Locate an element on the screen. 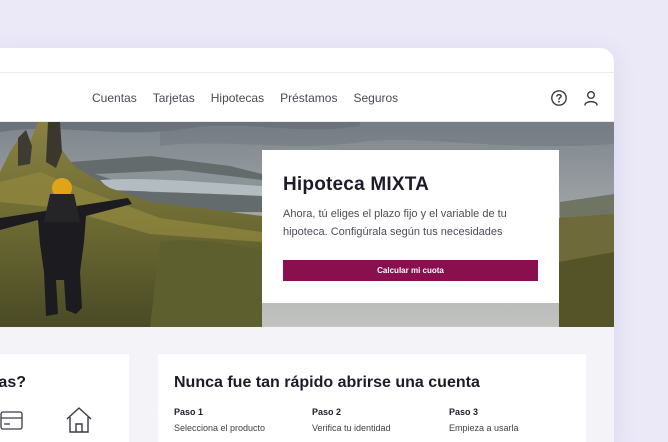 The width and height of the screenshot is (668, 442). home-icon is located at coordinates (79, 420).